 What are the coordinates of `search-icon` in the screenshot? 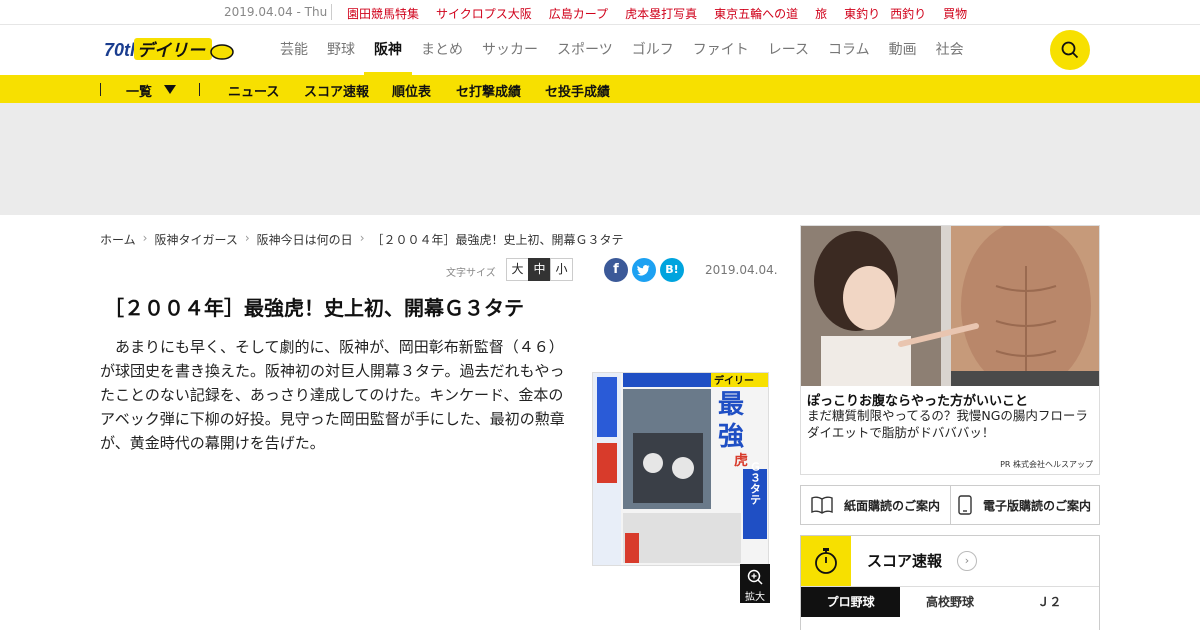 It's located at (1070, 50).